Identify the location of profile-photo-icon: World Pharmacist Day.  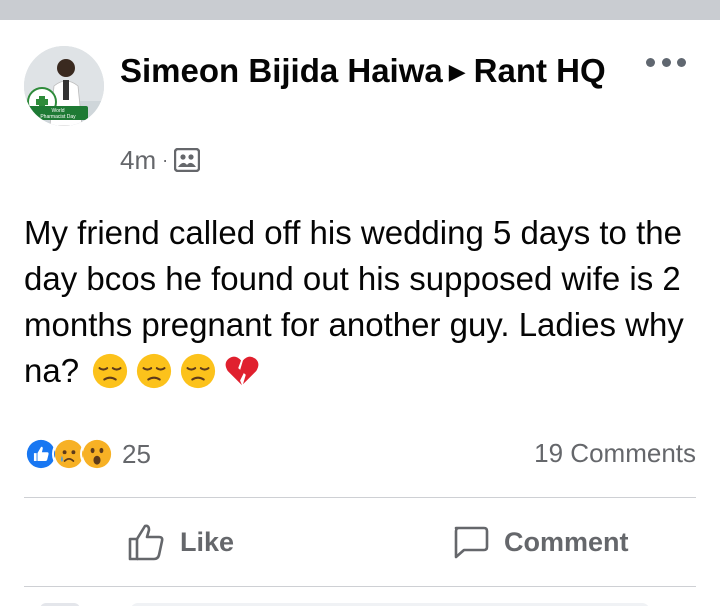
(64, 86).